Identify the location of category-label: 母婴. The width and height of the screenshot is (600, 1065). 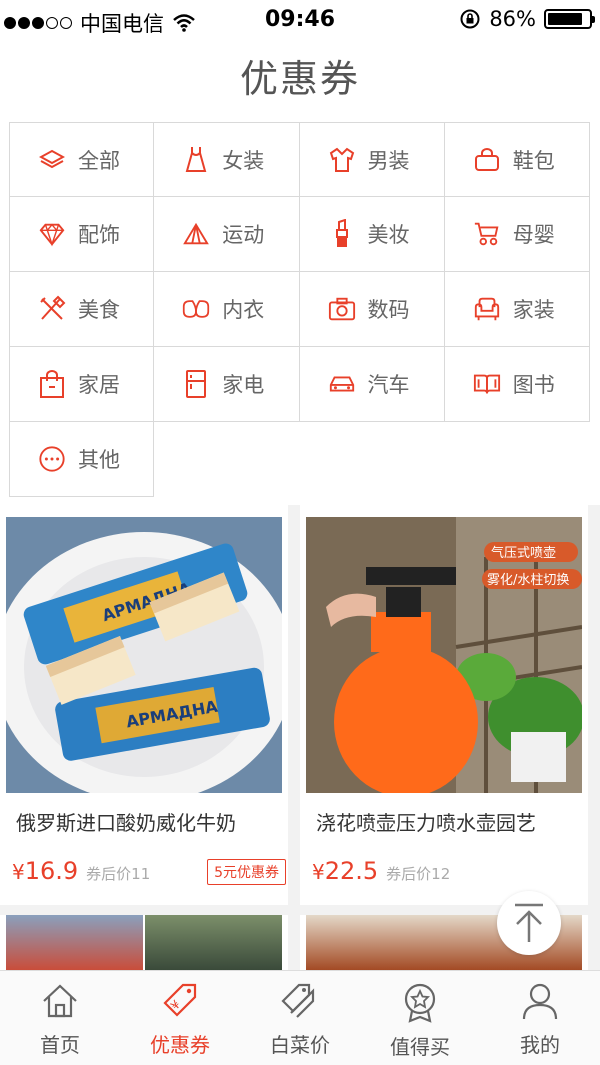
(533, 235).